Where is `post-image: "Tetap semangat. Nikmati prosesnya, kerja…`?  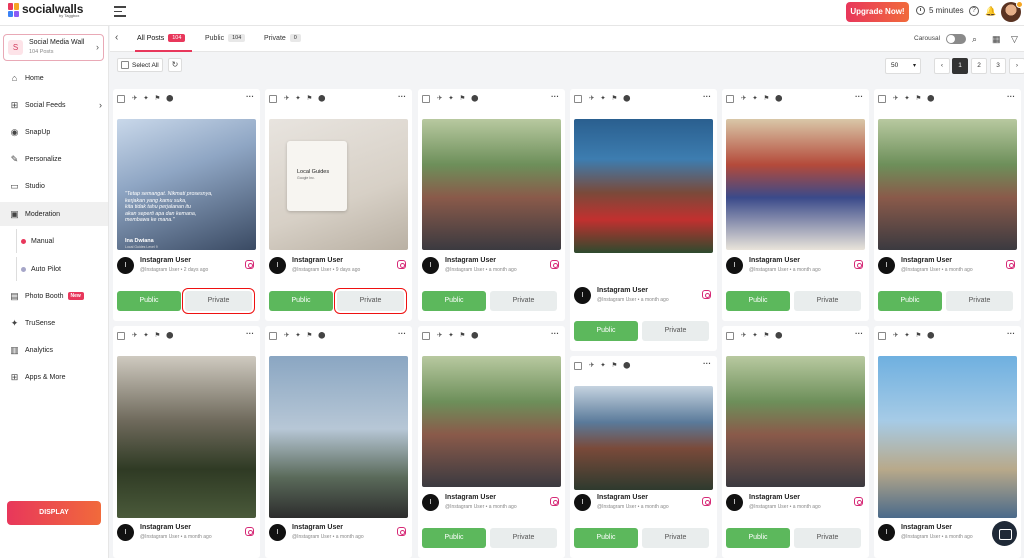
post-image: "Tetap semangat. Nikmati prosesnya, kerja… is located at coordinates (186, 184).